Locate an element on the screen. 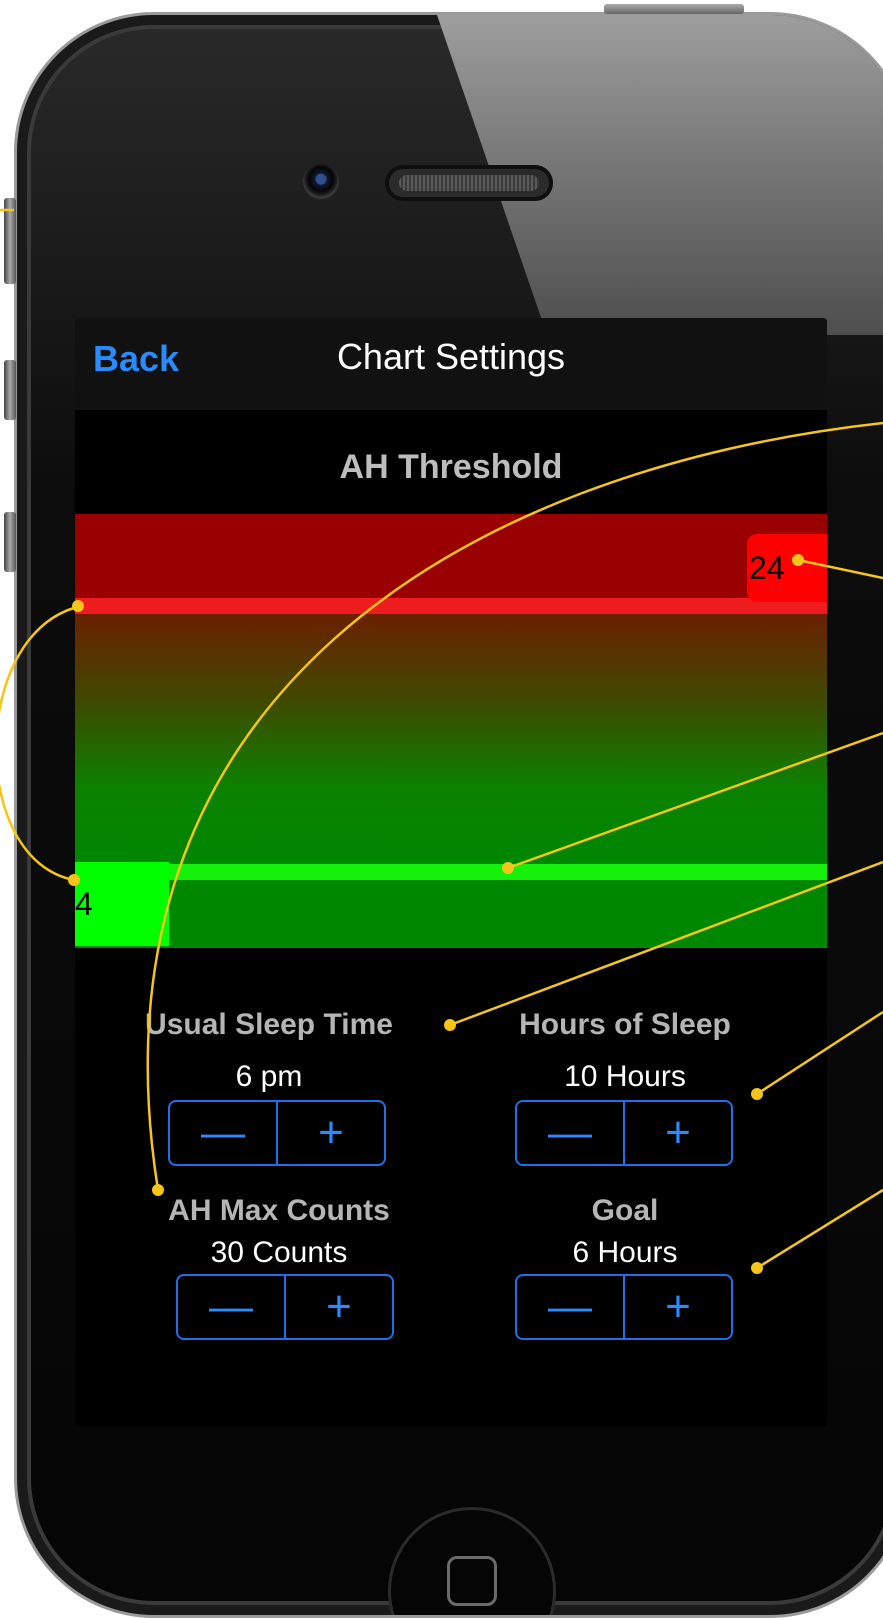 This screenshot has width=883, height=1618. goal-label: Goal is located at coordinates (625, 1210).